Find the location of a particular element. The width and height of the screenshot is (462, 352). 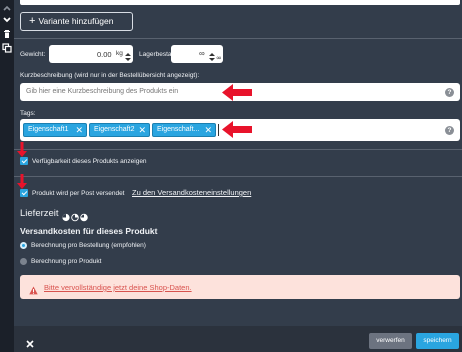

stock-stepper: ∞ is located at coordinates (215, 58).